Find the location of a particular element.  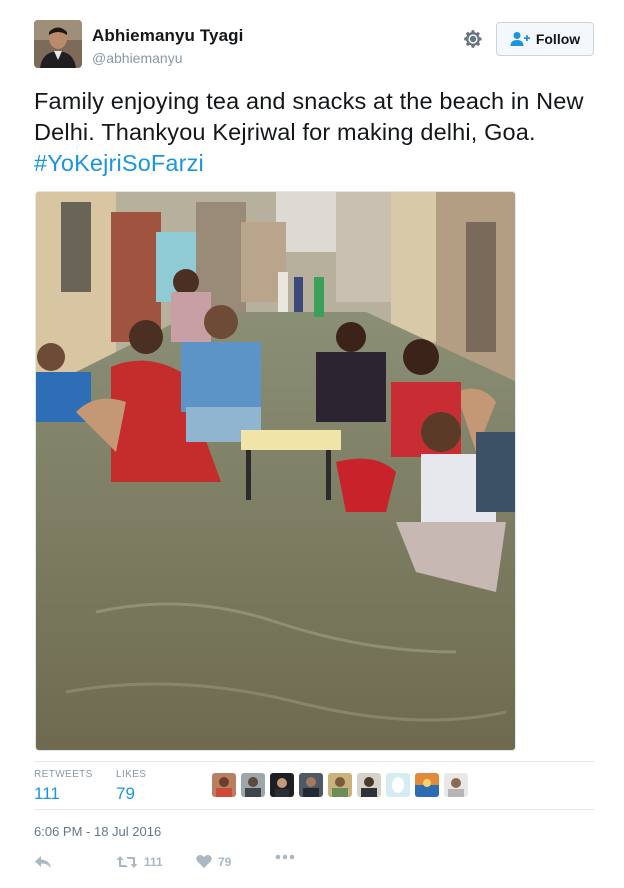

stats-divider-bottom is located at coordinates (314, 809).